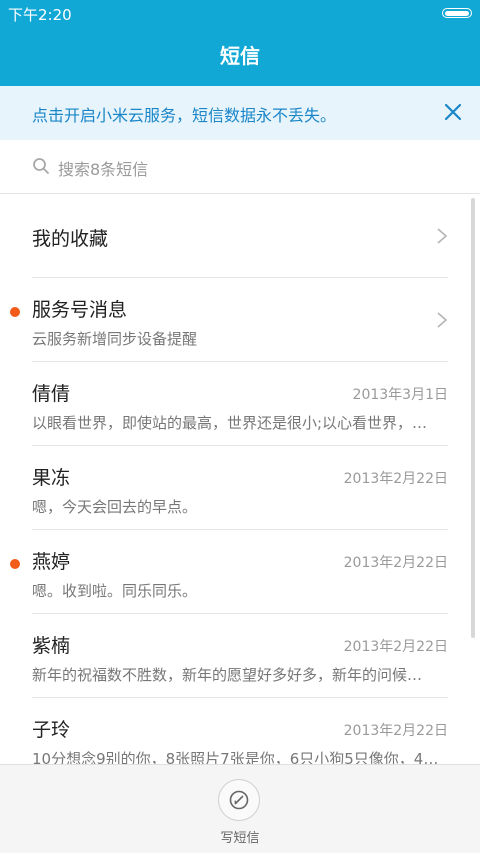  I want to click on row-title: 服务号消息, so click(80, 310).